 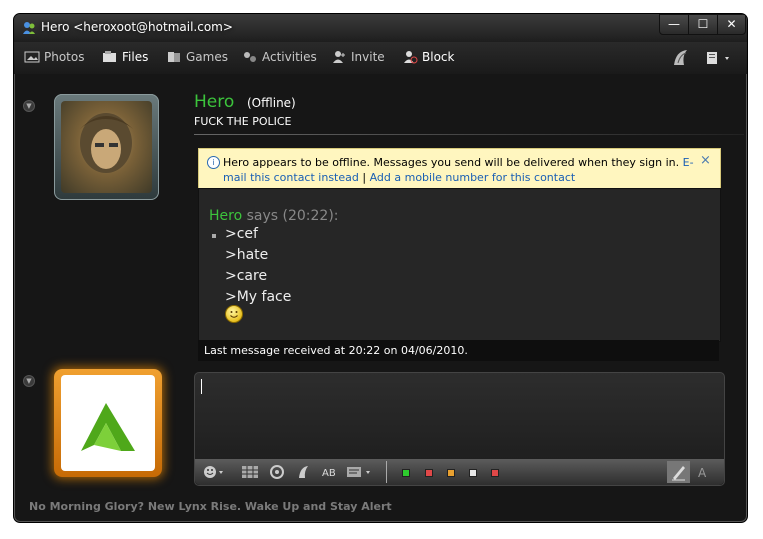 I want to click on own-display-picture, so click(x=108, y=423).